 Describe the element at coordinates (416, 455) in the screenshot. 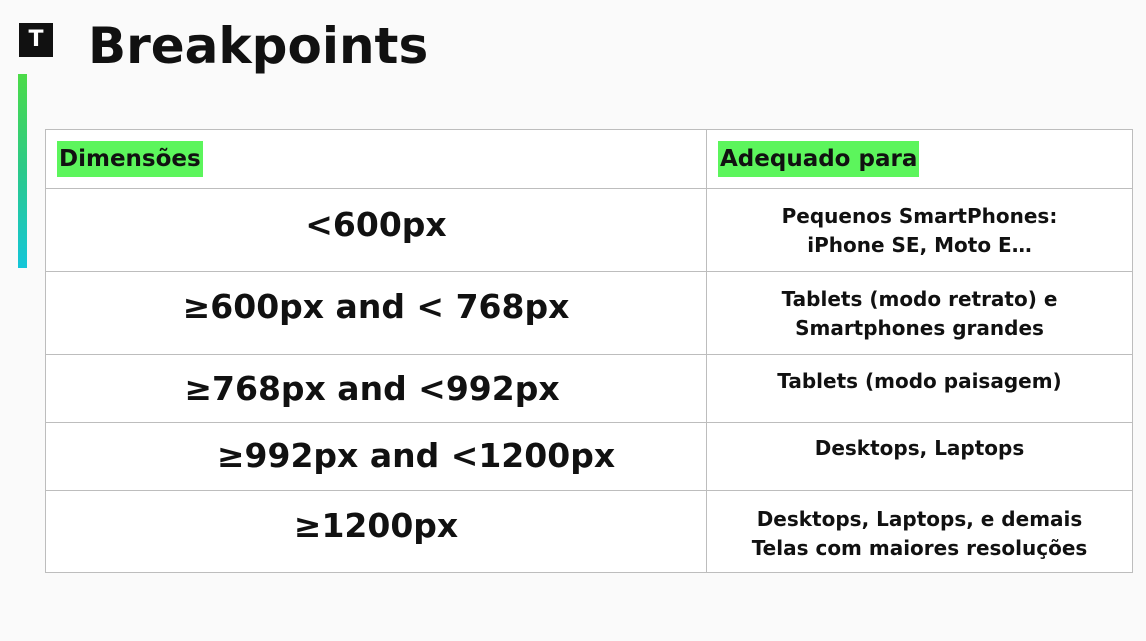

I see `dimension-value: ≥992px and <1200px` at that location.